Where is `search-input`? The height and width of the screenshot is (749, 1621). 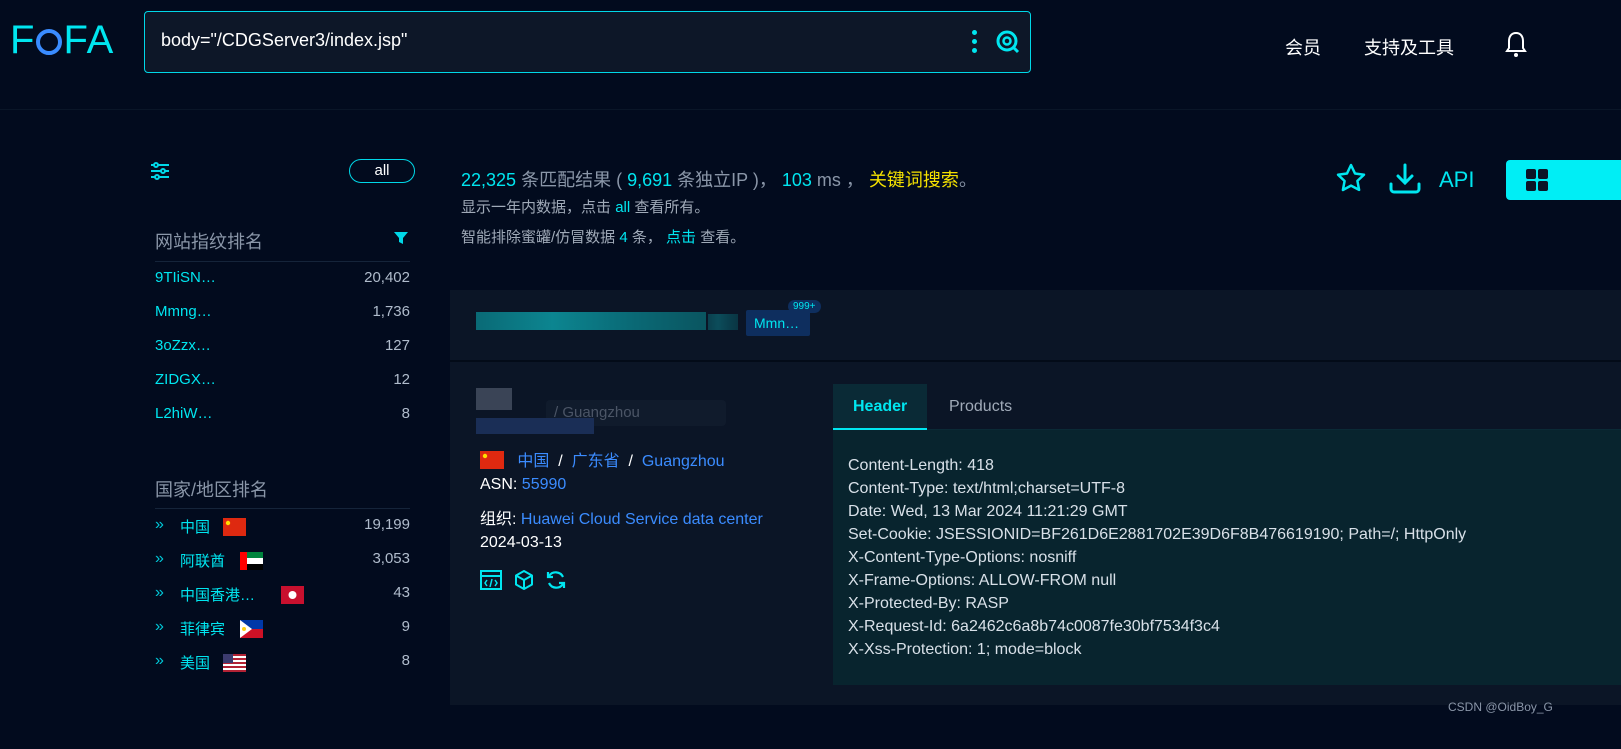
search-input is located at coordinates (551, 40).